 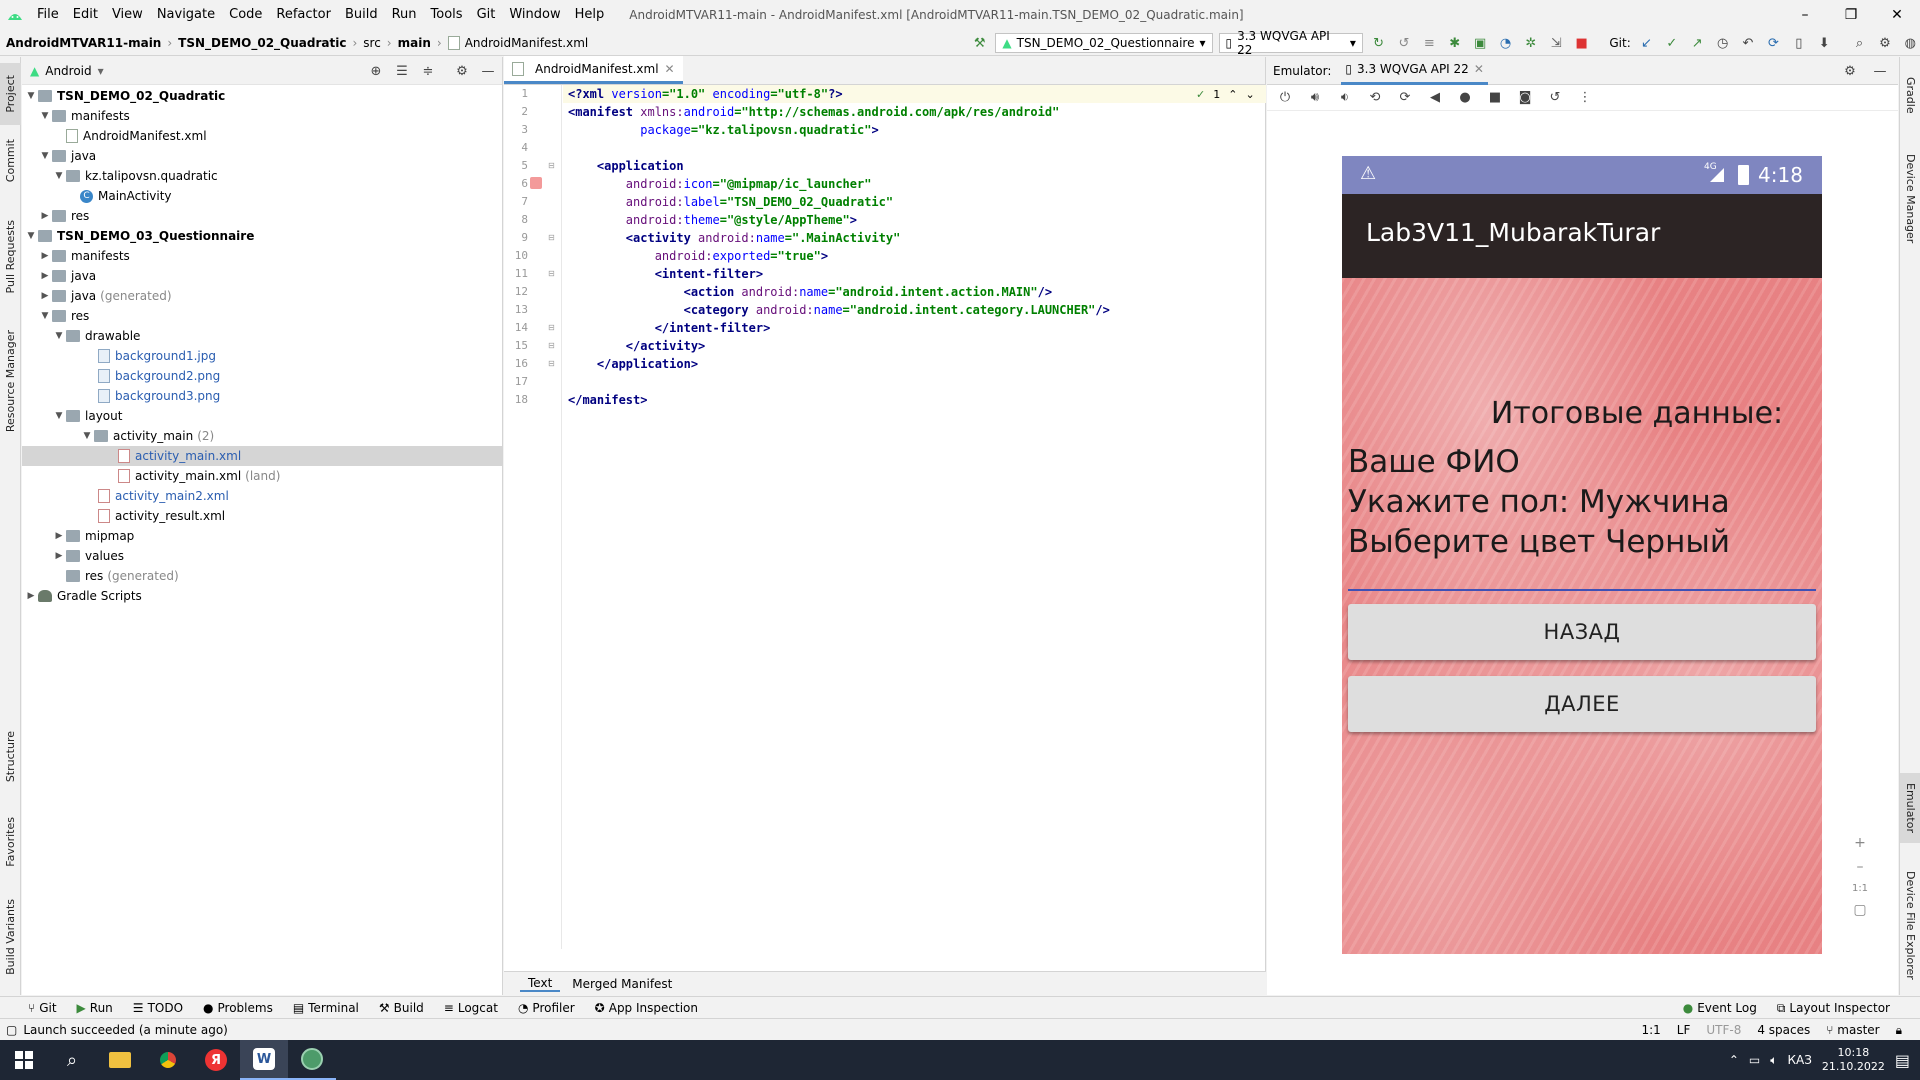 What do you see at coordinates (1723, 1030) in the screenshot?
I see `file-encoding: UTF-8` at bounding box center [1723, 1030].